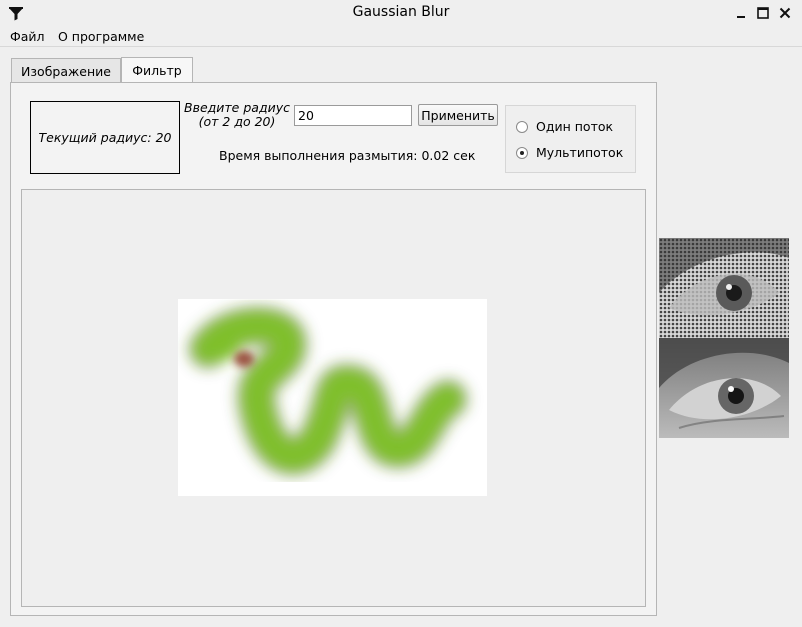 The height and width of the screenshot is (627, 802). What do you see at coordinates (522, 152) in the screenshot?
I see `radio-multi-thread-indicator` at bounding box center [522, 152].